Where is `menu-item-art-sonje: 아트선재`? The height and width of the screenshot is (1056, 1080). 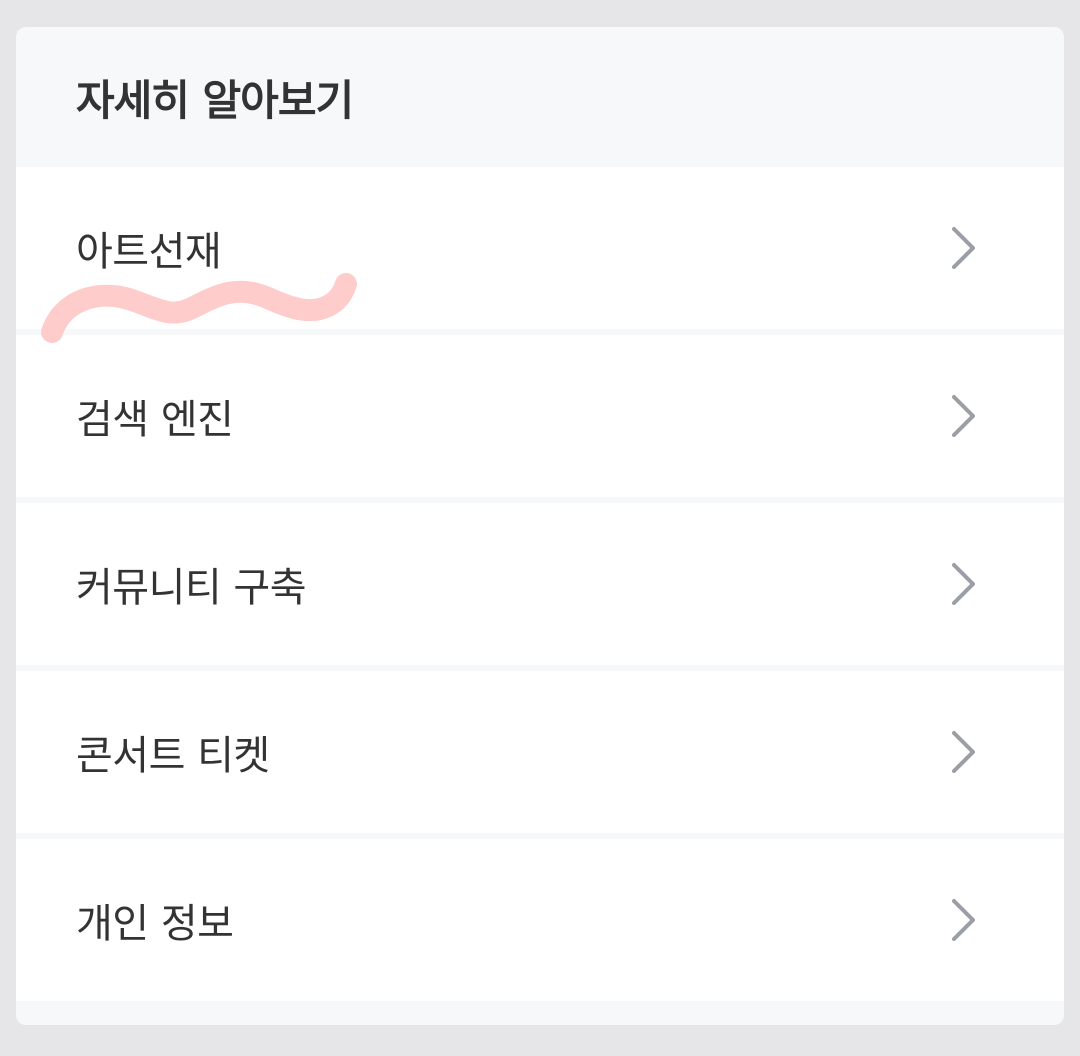
menu-item-art-sonje: 아트선재 is located at coordinates (540, 248).